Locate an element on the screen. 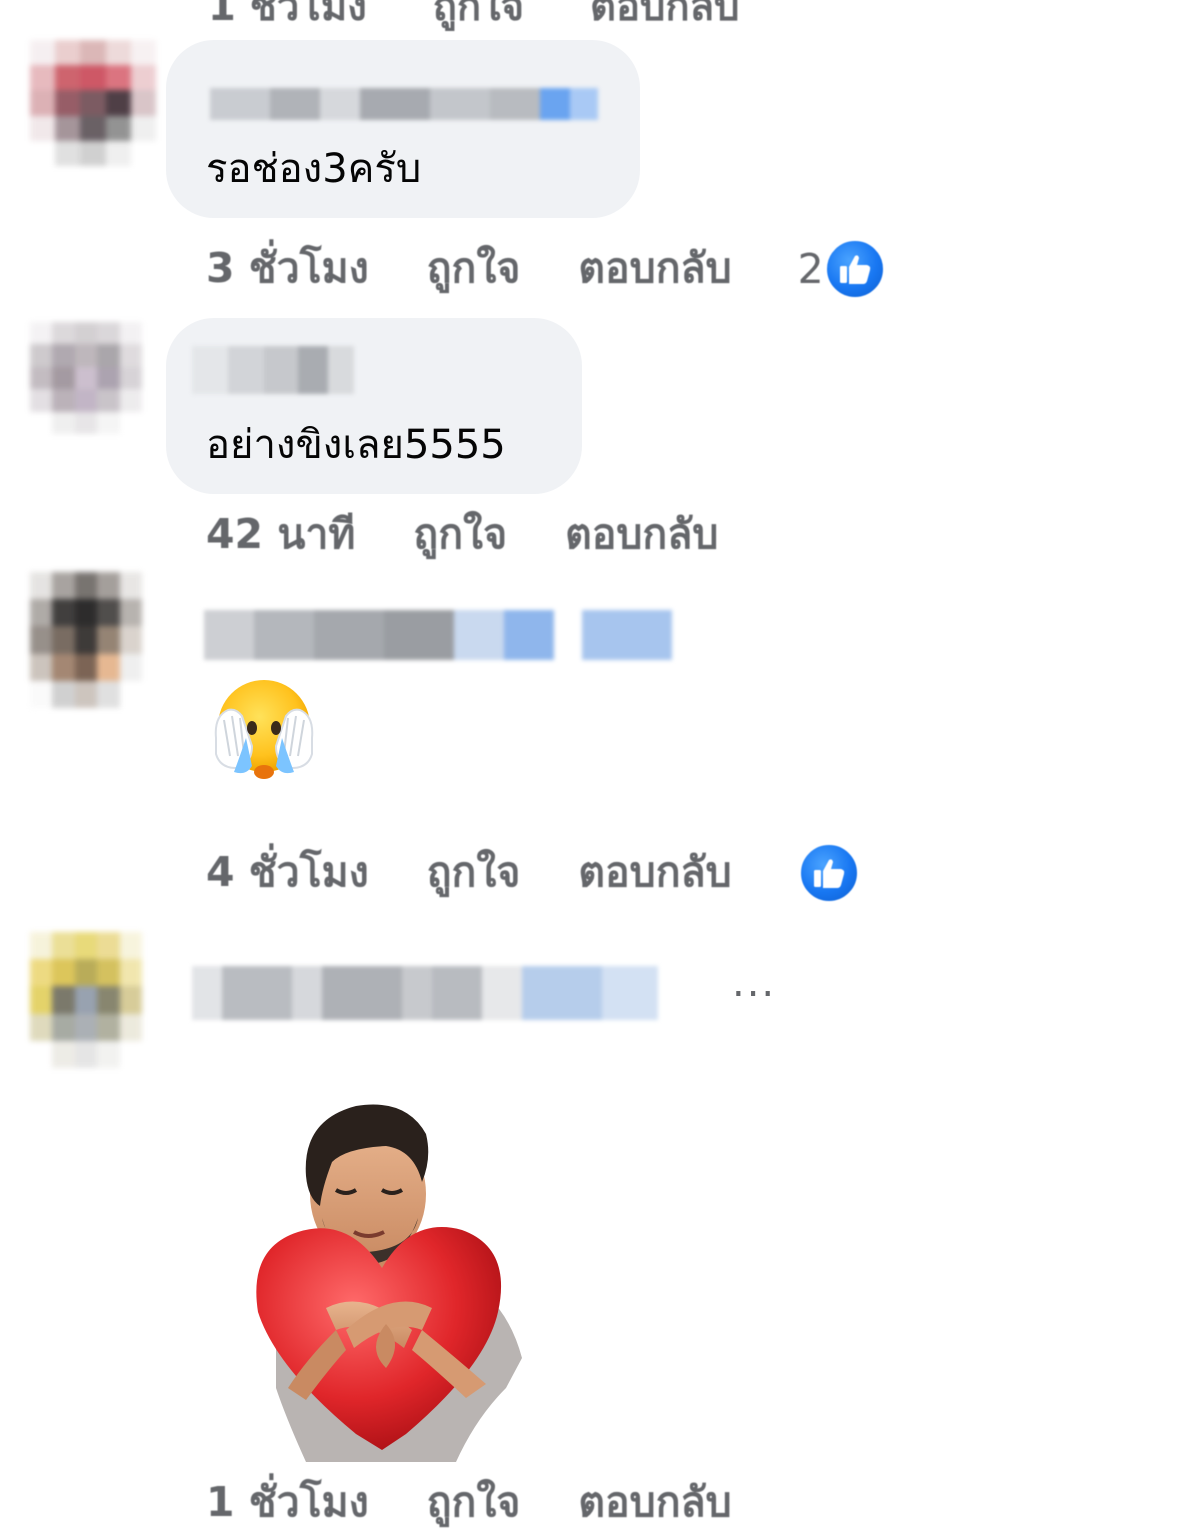 This screenshot has height=1535, width=1200. comment-text: อย่างขิงเลย5555 is located at coordinates (356, 445).